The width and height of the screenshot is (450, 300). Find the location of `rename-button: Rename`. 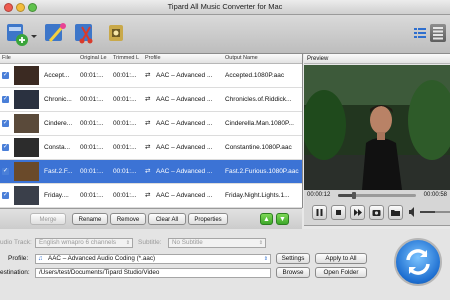

rename-button: Rename is located at coordinates (90, 219).